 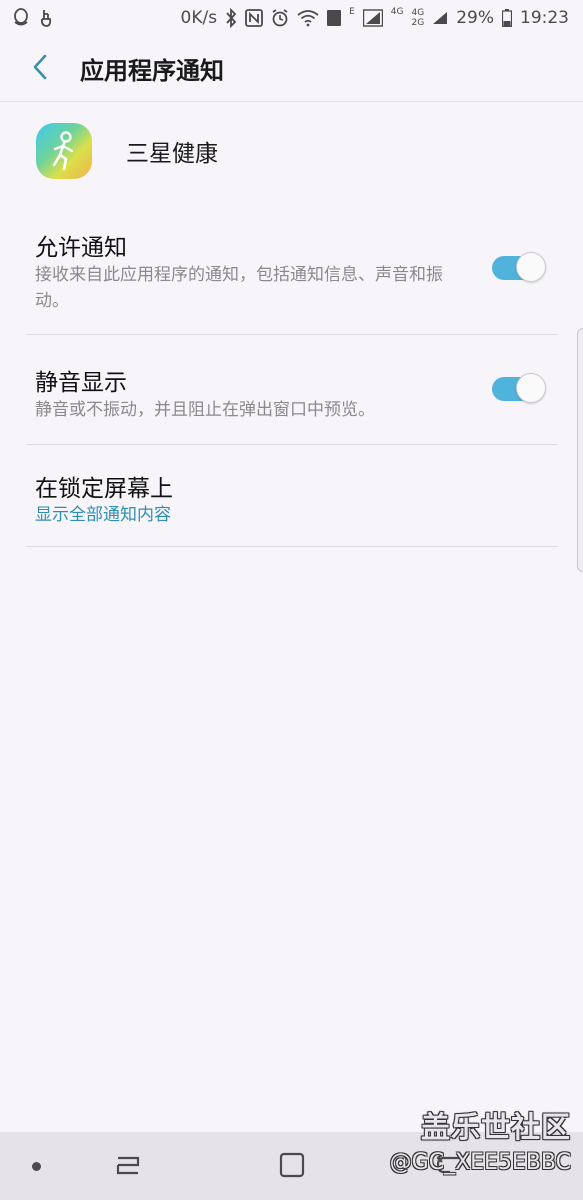 I want to click on recent-apps-icon, so click(x=128, y=1169).